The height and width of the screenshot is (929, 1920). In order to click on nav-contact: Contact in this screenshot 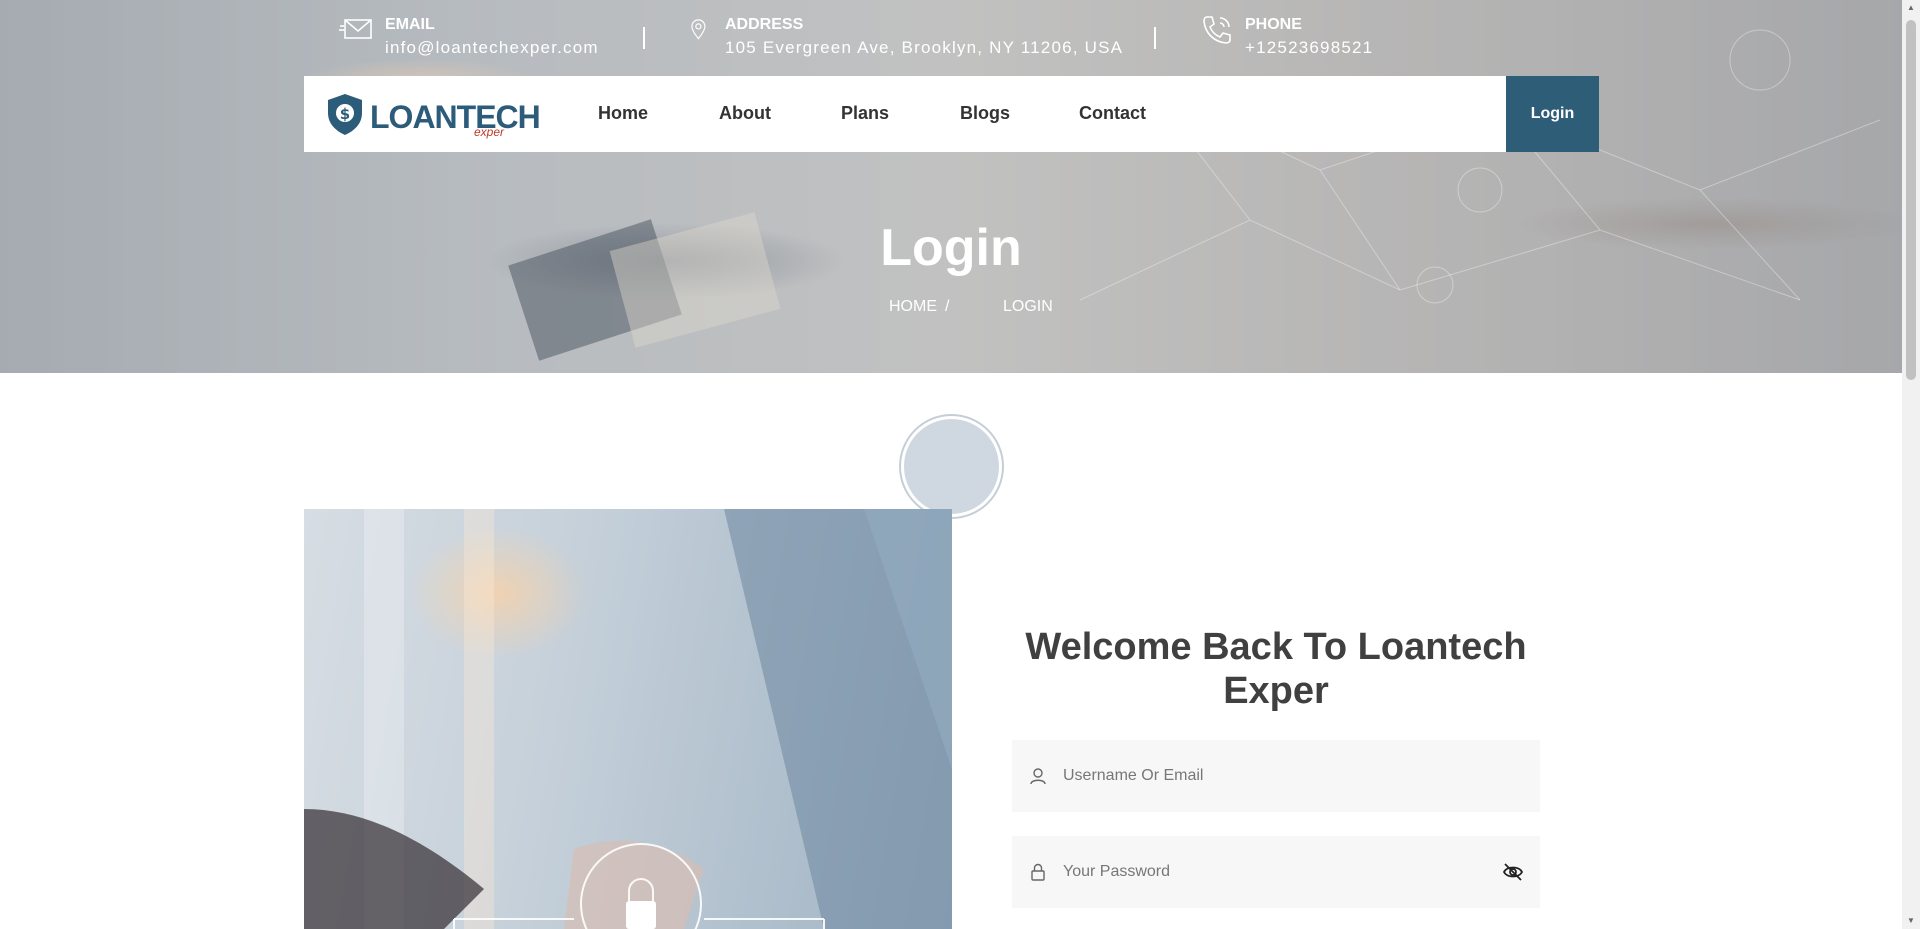, I will do `click(1112, 113)`.